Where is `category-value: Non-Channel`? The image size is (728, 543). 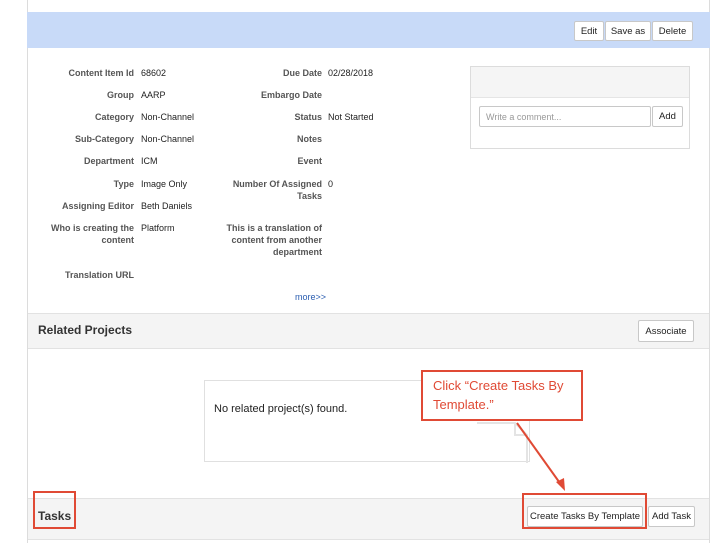
category-value: Non-Channel is located at coordinates (168, 117).